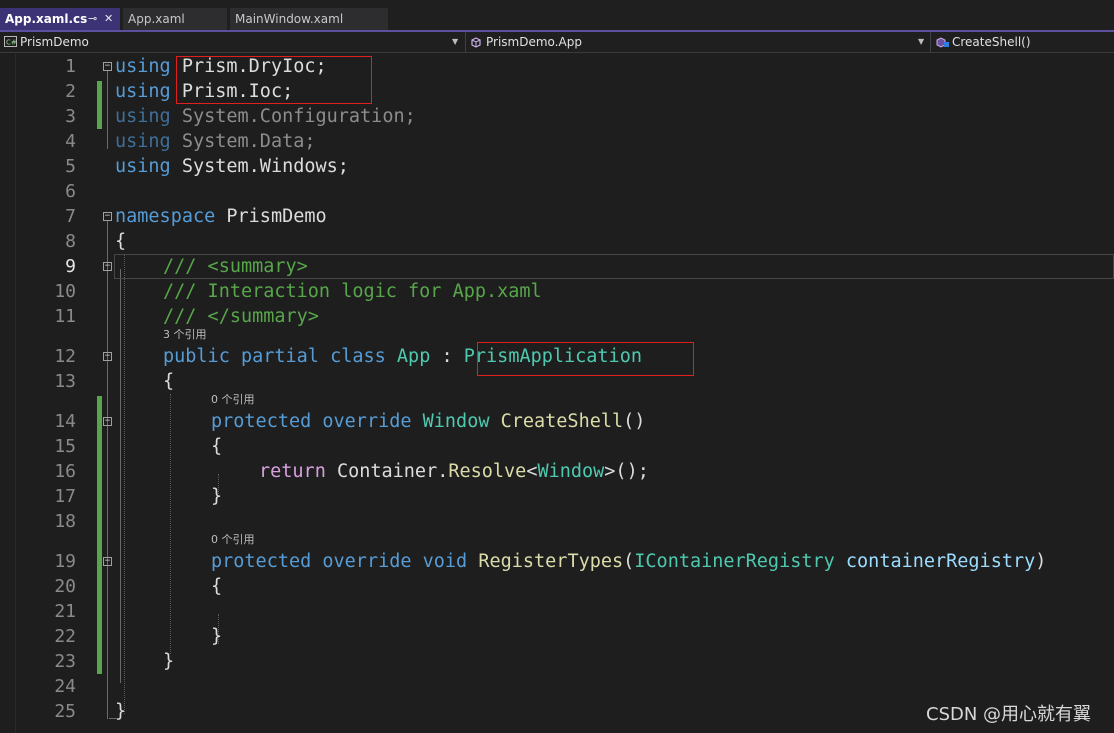 The width and height of the screenshot is (1114, 733). I want to click on line-number: 12, so click(65, 356).